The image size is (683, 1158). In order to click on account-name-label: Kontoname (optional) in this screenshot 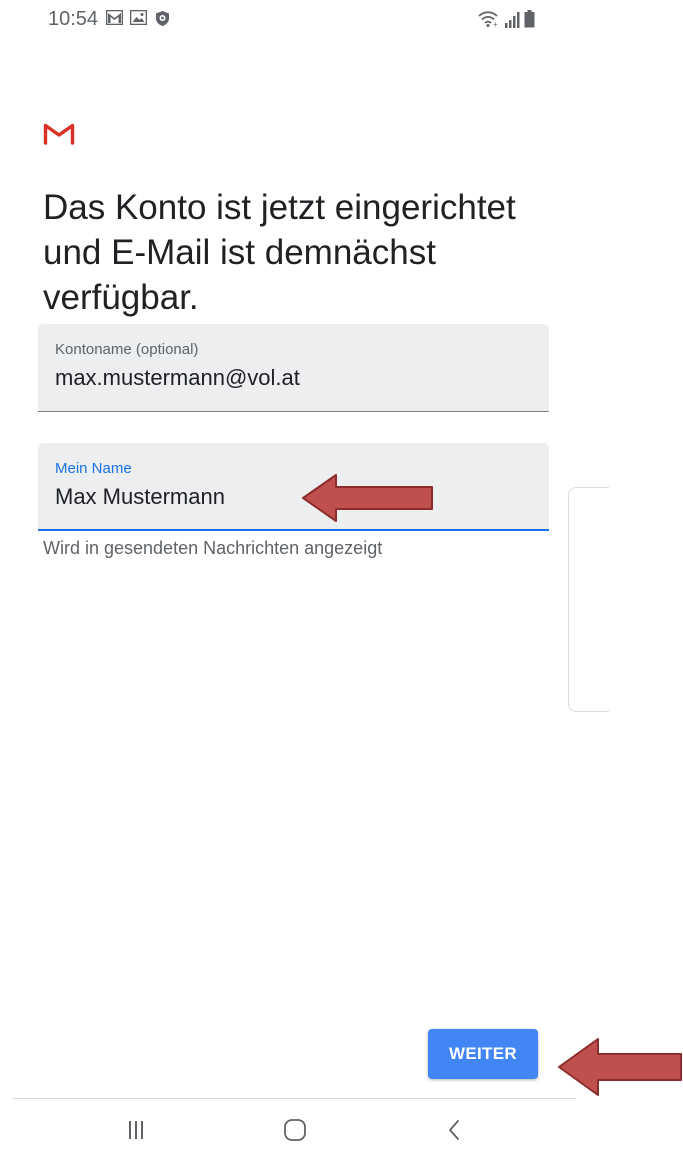, I will do `click(127, 349)`.